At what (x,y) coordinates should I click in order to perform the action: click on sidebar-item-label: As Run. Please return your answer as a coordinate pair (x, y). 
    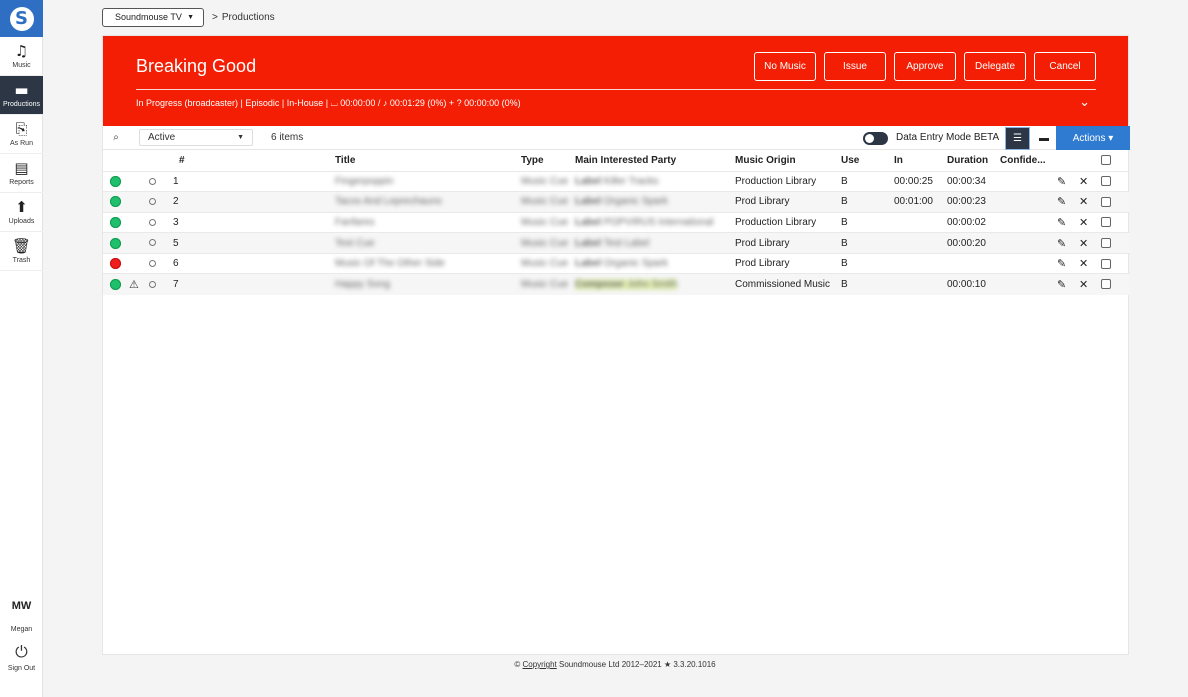
    Looking at the image, I should click on (21, 143).